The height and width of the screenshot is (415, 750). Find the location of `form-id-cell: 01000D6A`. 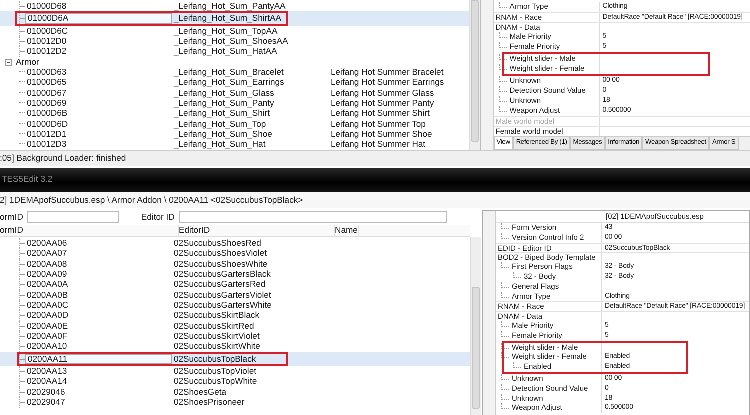

form-id-cell: 01000D6A is located at coordinates (98, 18).